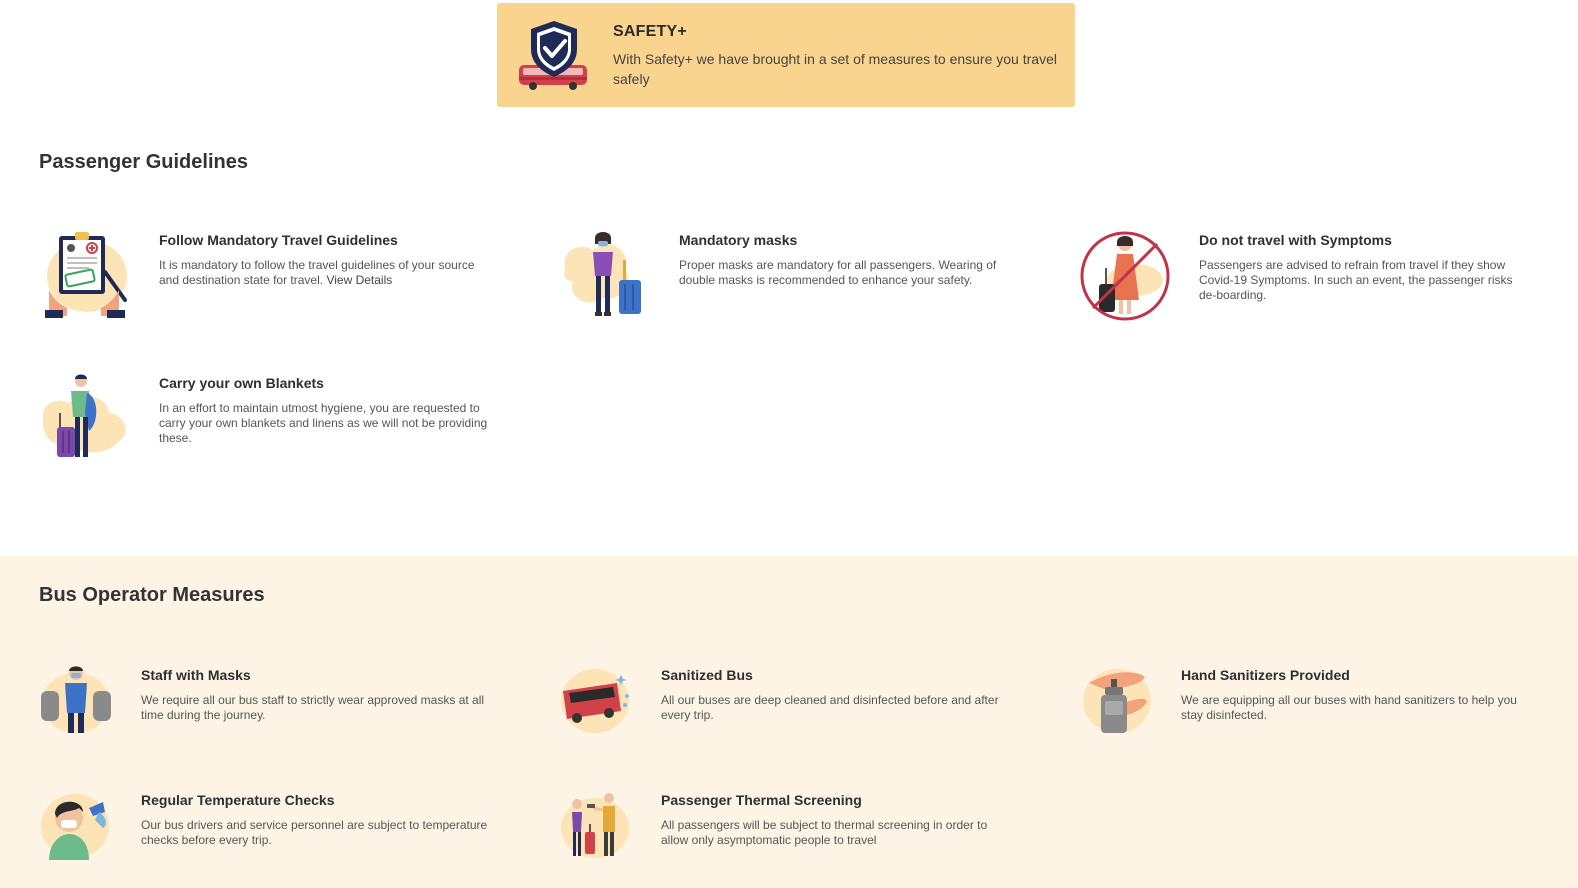  I want to click on passenger-guidelines-heading: Passenger Guidelines, so click(143, 162).